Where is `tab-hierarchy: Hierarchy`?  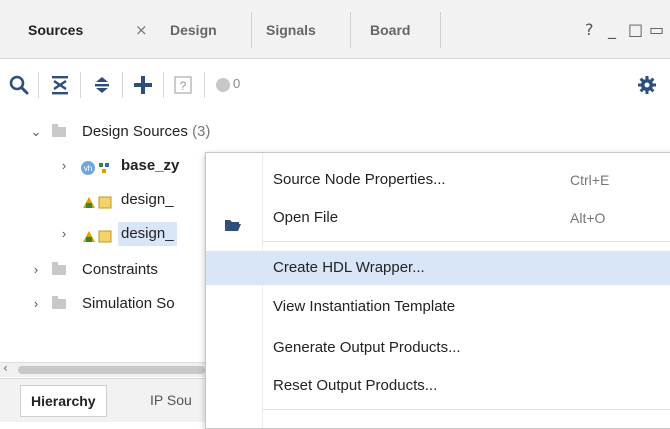 tab-hierarchy: Hierarchy is located at coordinates (63, 401).